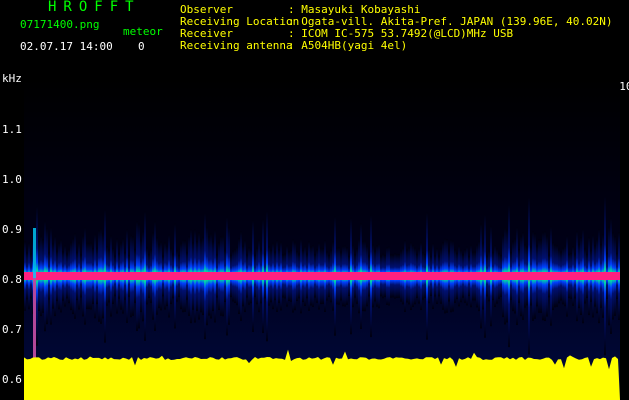  Describe the element at coordinates (348, 45) in the screenshot. I see `antenna-value: : A504HB(yagi 4el)` at that location.